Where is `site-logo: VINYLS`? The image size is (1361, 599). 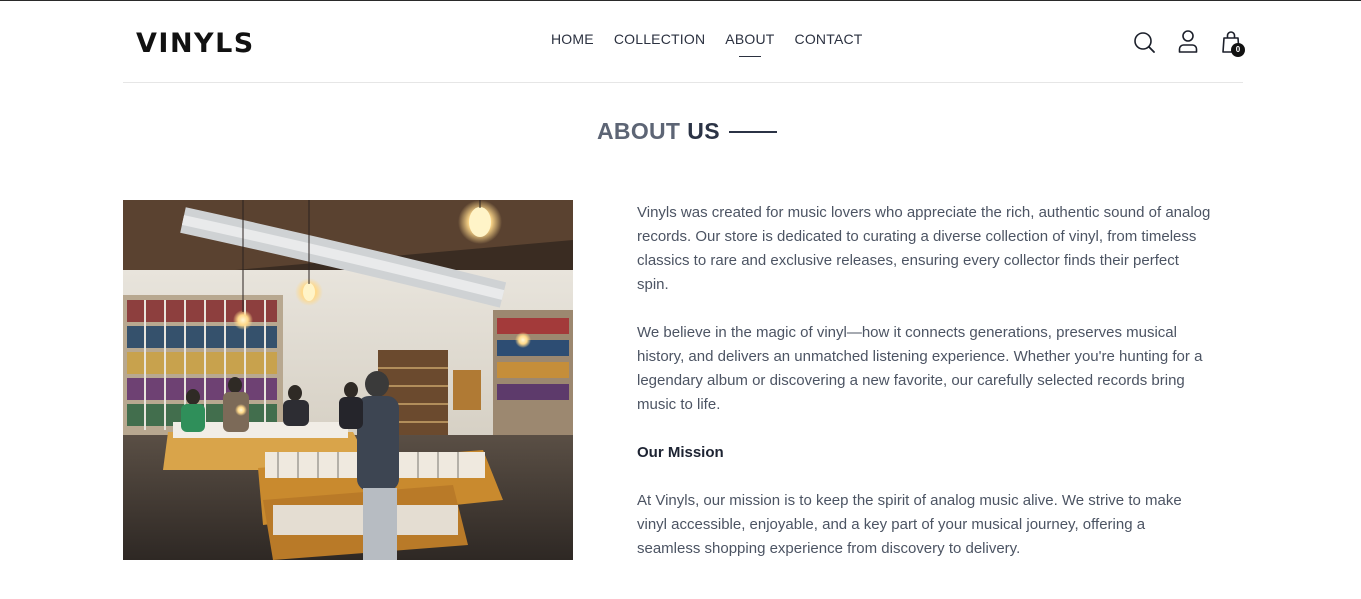 site-logo: VINYLS is located at coordinates (195, 44).